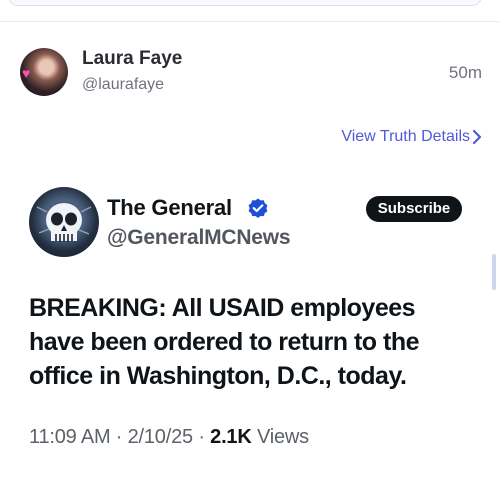 The height and width of the screenshot is (483, 500). What do you see at coordinates (414, 209) in the screenshot?
I see `subscribe-button: Subscribe` at bounding box center [414, 209].